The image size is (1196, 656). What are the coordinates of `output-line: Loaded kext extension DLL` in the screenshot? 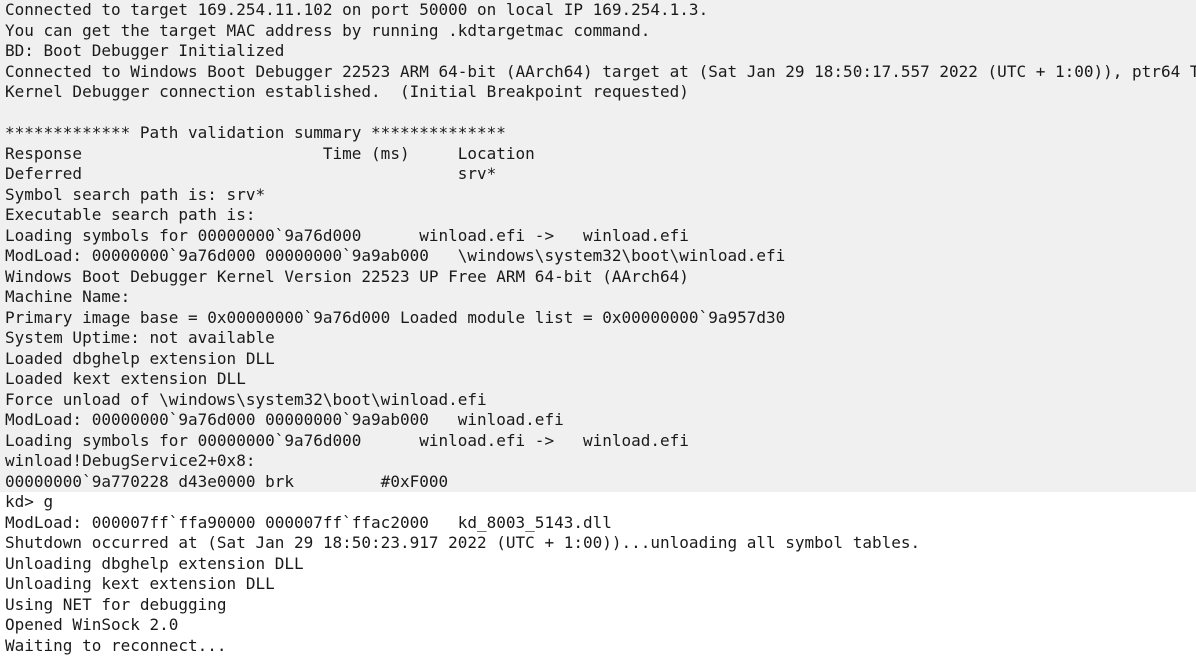 It's located at (598, 379).